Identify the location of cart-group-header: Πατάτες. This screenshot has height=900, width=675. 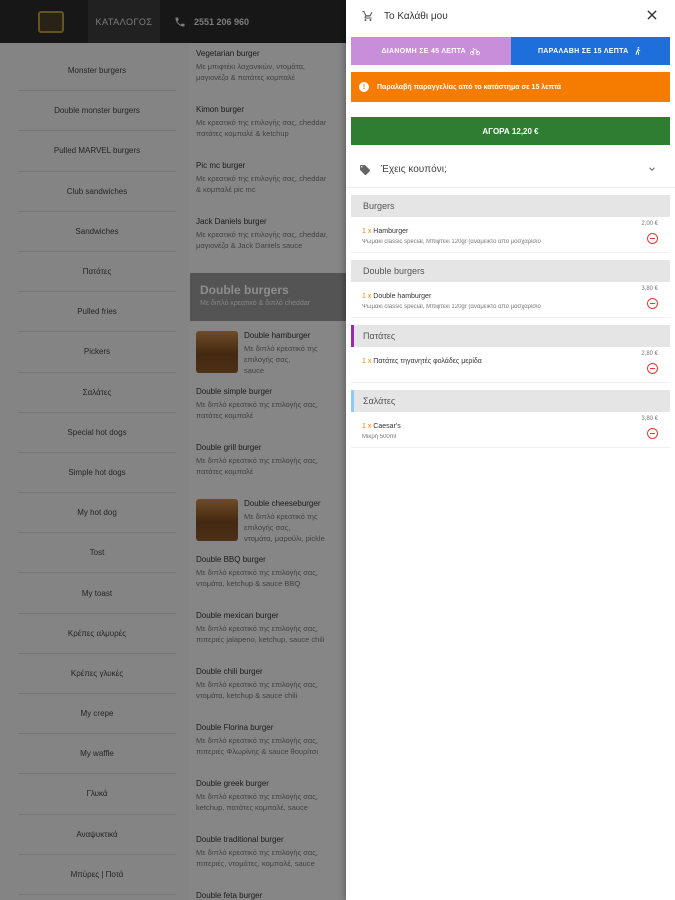
(510, 336).